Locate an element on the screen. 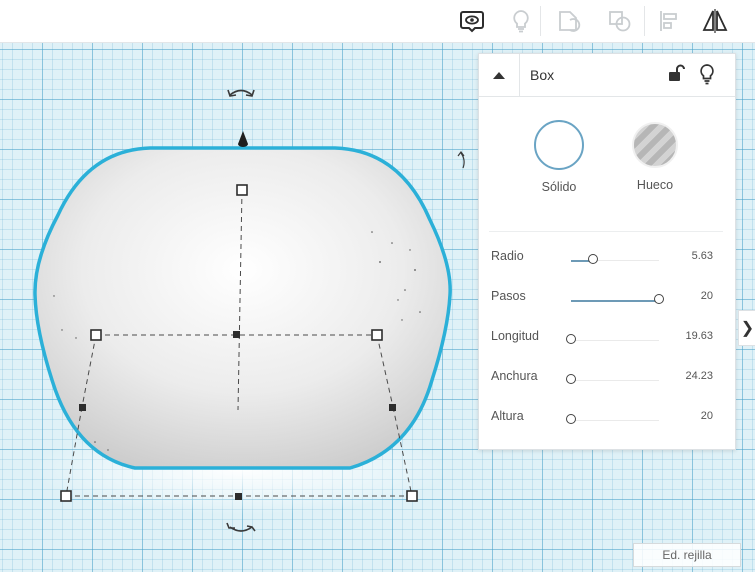  align-button is located at coordinates (669, 21).